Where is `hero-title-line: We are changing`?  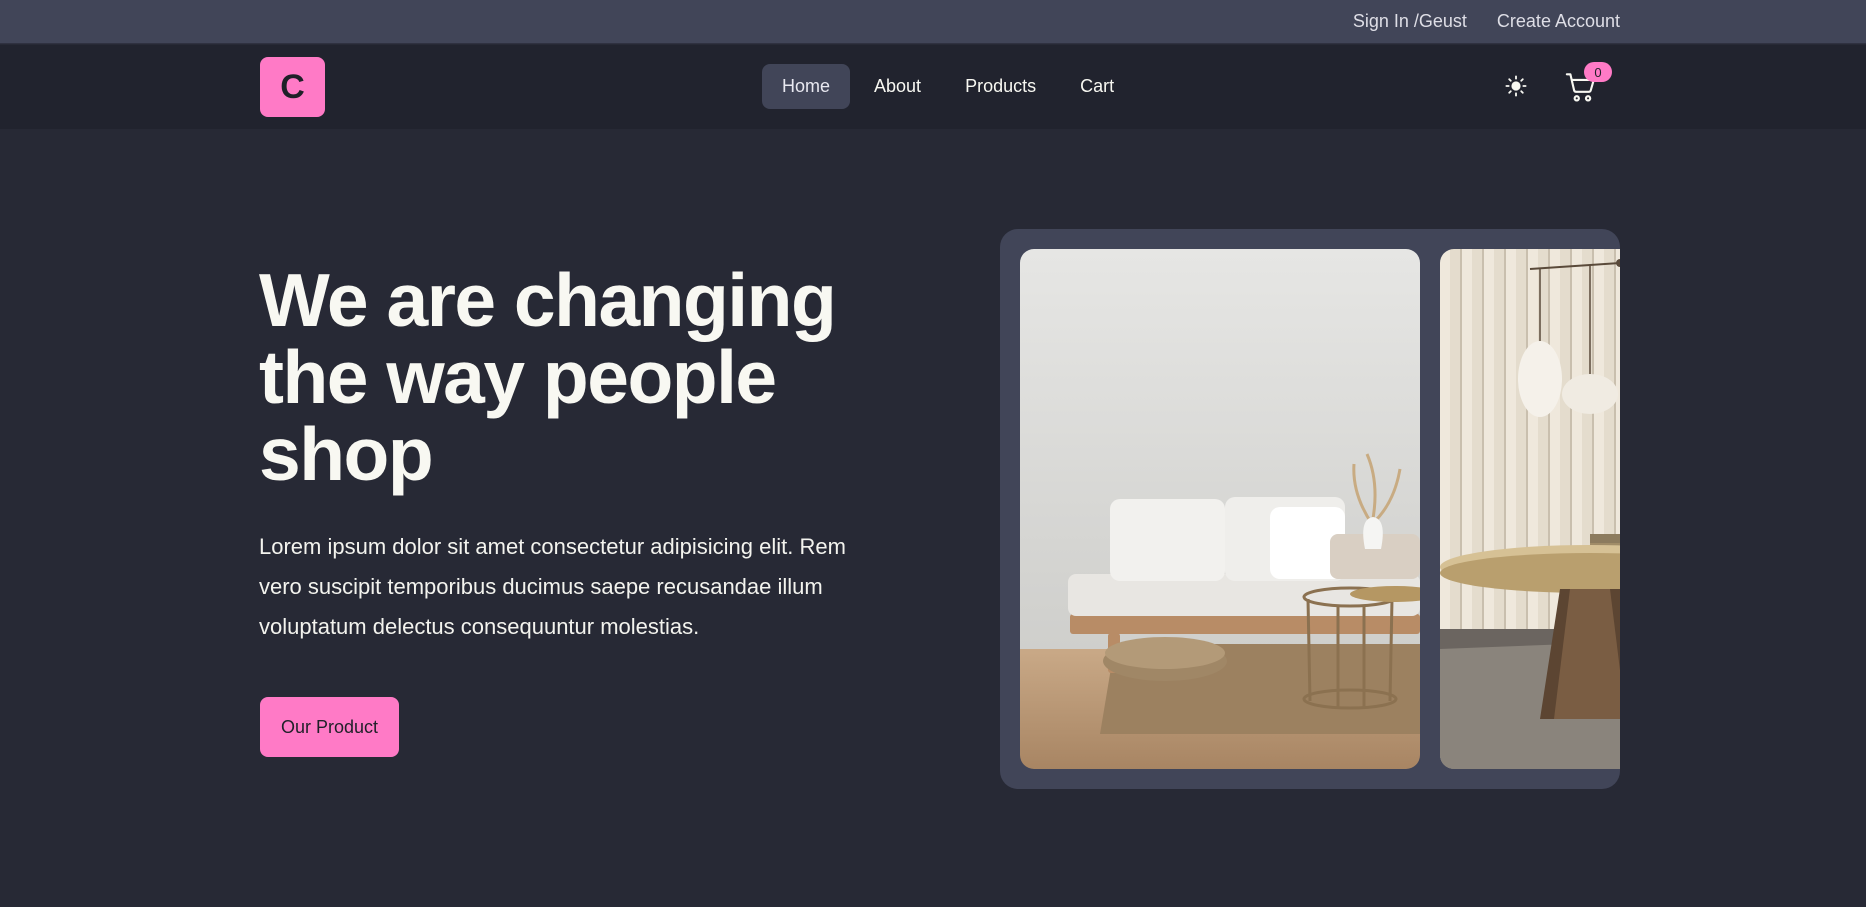
hero-title-line: We are changing is located at coordinates (548, 300).